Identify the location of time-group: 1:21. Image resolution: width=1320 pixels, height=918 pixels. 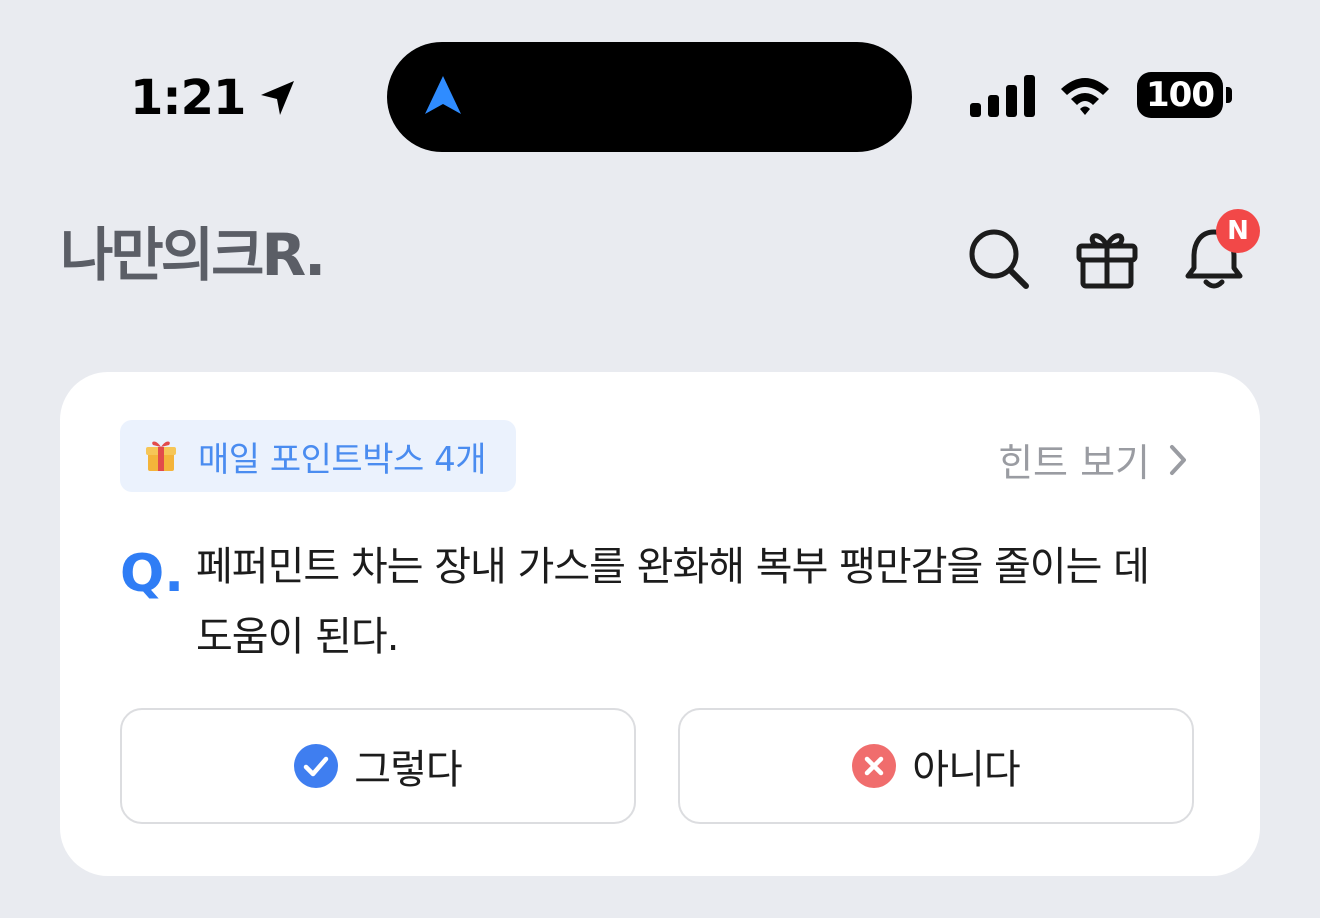
(214, 98).